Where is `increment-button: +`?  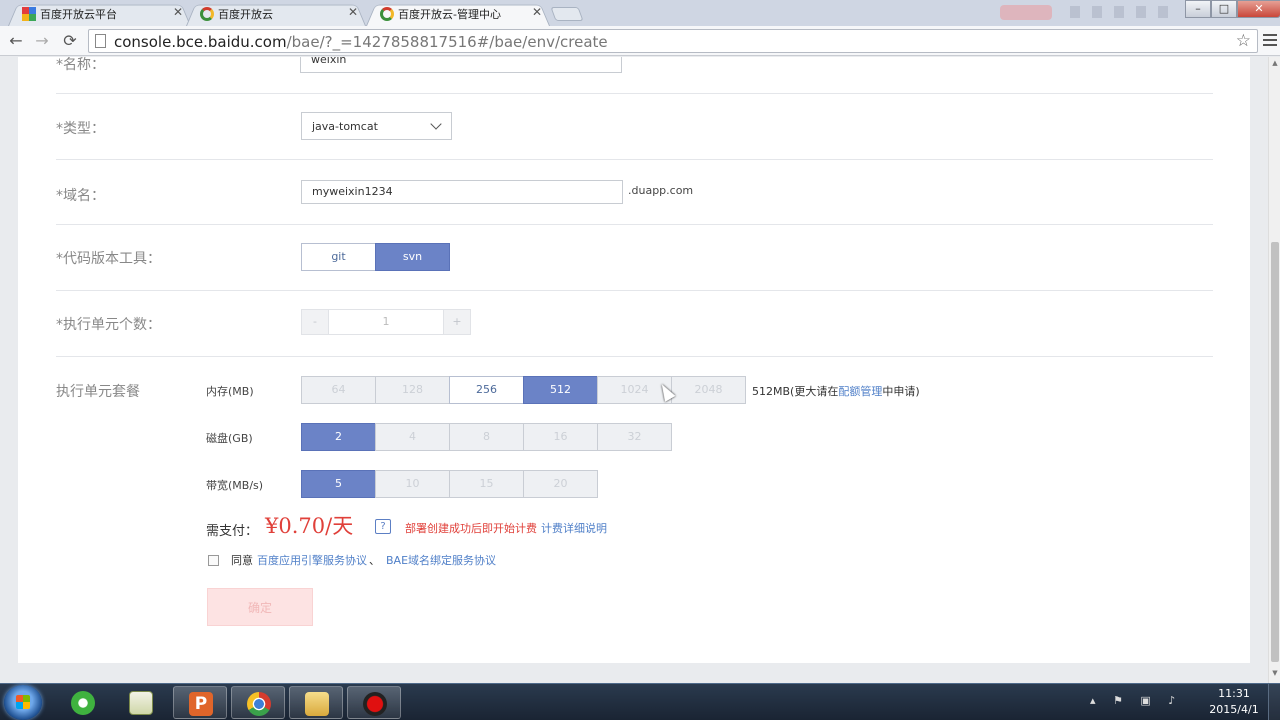 increment-button: + is located at coordinates (457, 322).